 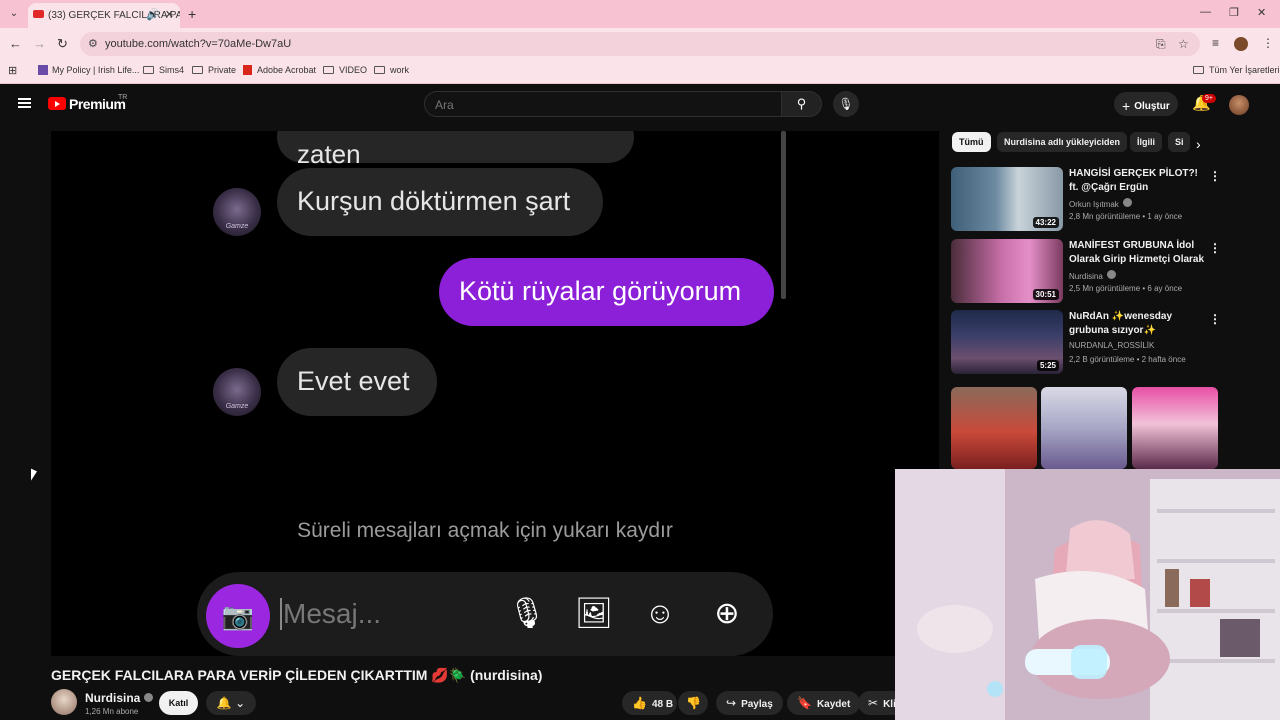 What do you see at coordinates (1007, 342) in the screenshot?
I see `video-thumbnail: 5:25` at bounding box center [1007, 342].